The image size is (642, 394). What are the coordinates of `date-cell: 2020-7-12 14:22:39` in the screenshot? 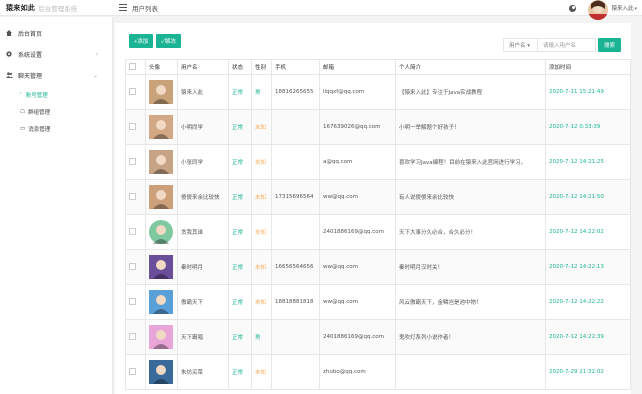 It's located at (588, 337).